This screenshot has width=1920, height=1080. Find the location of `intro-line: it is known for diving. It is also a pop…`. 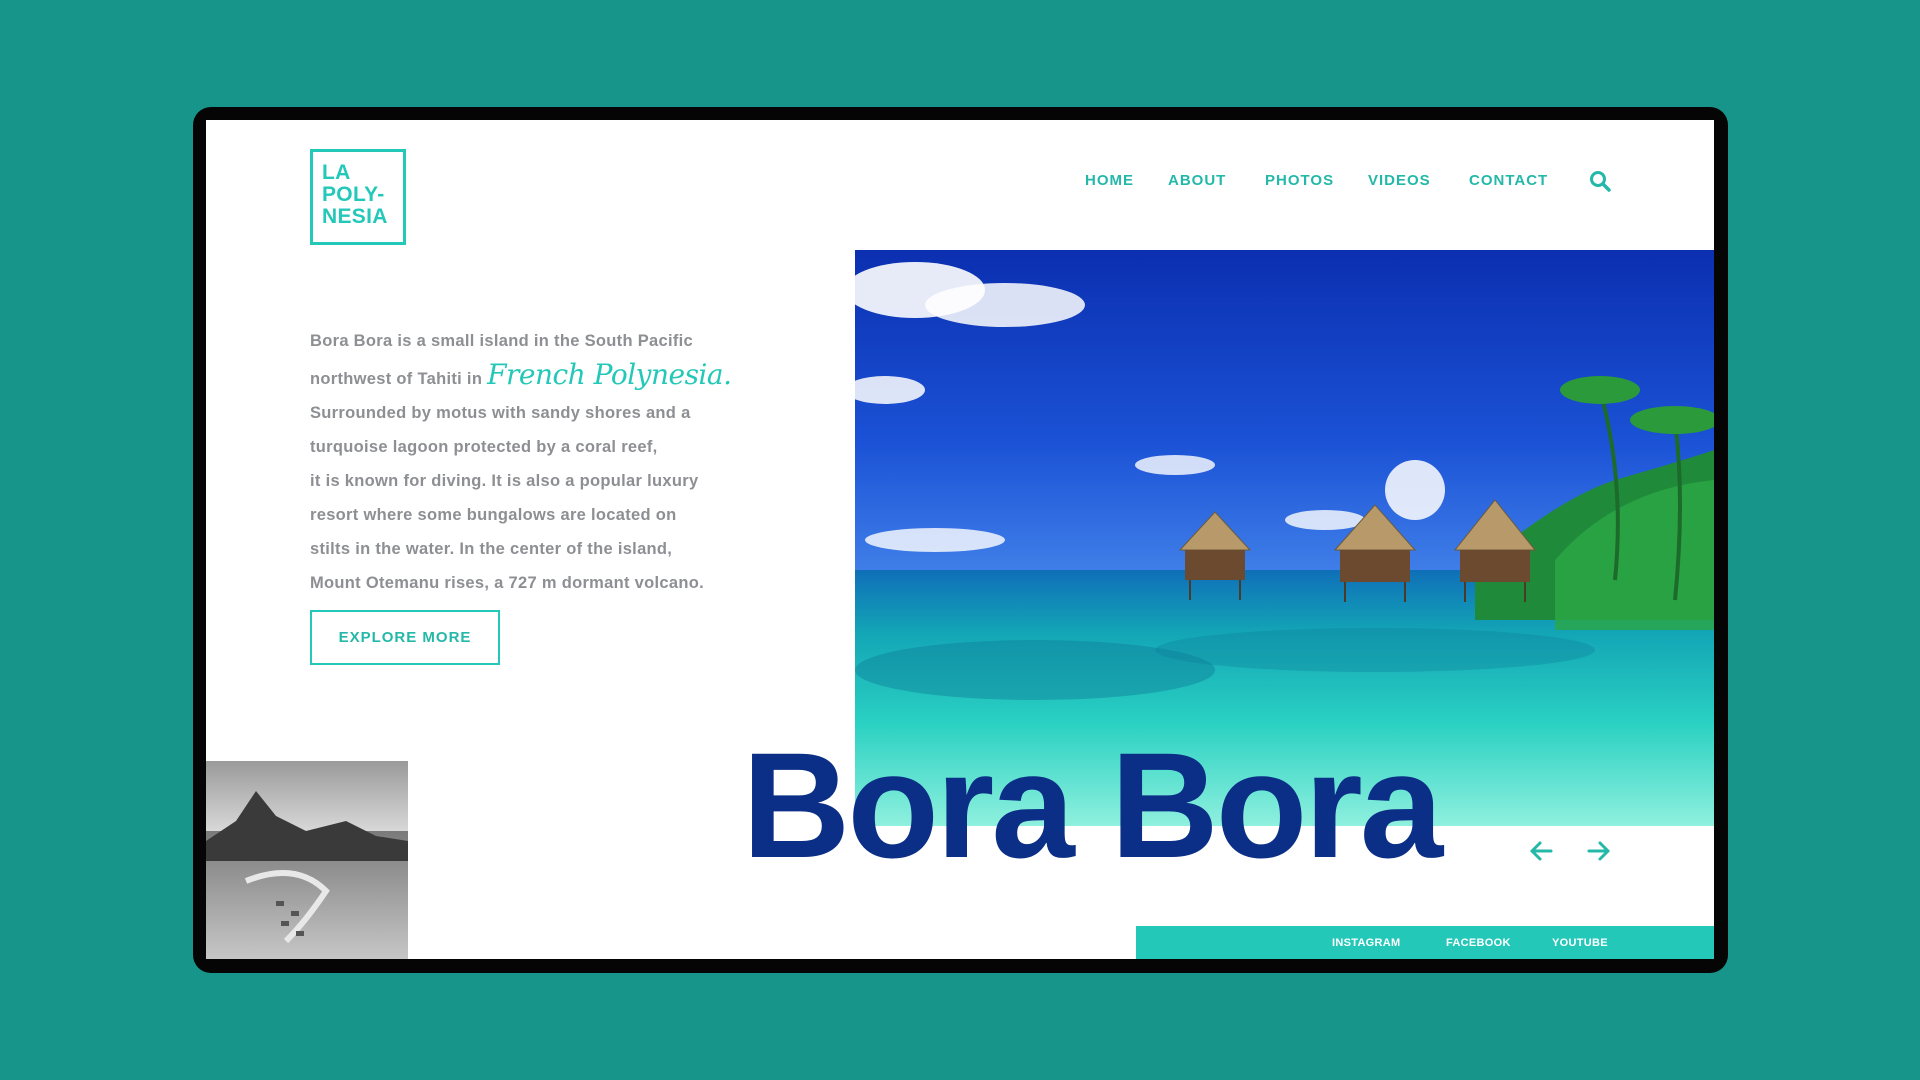

intro-line: it is known for diving. It is also a pop… is located at coordinates (504, 481).